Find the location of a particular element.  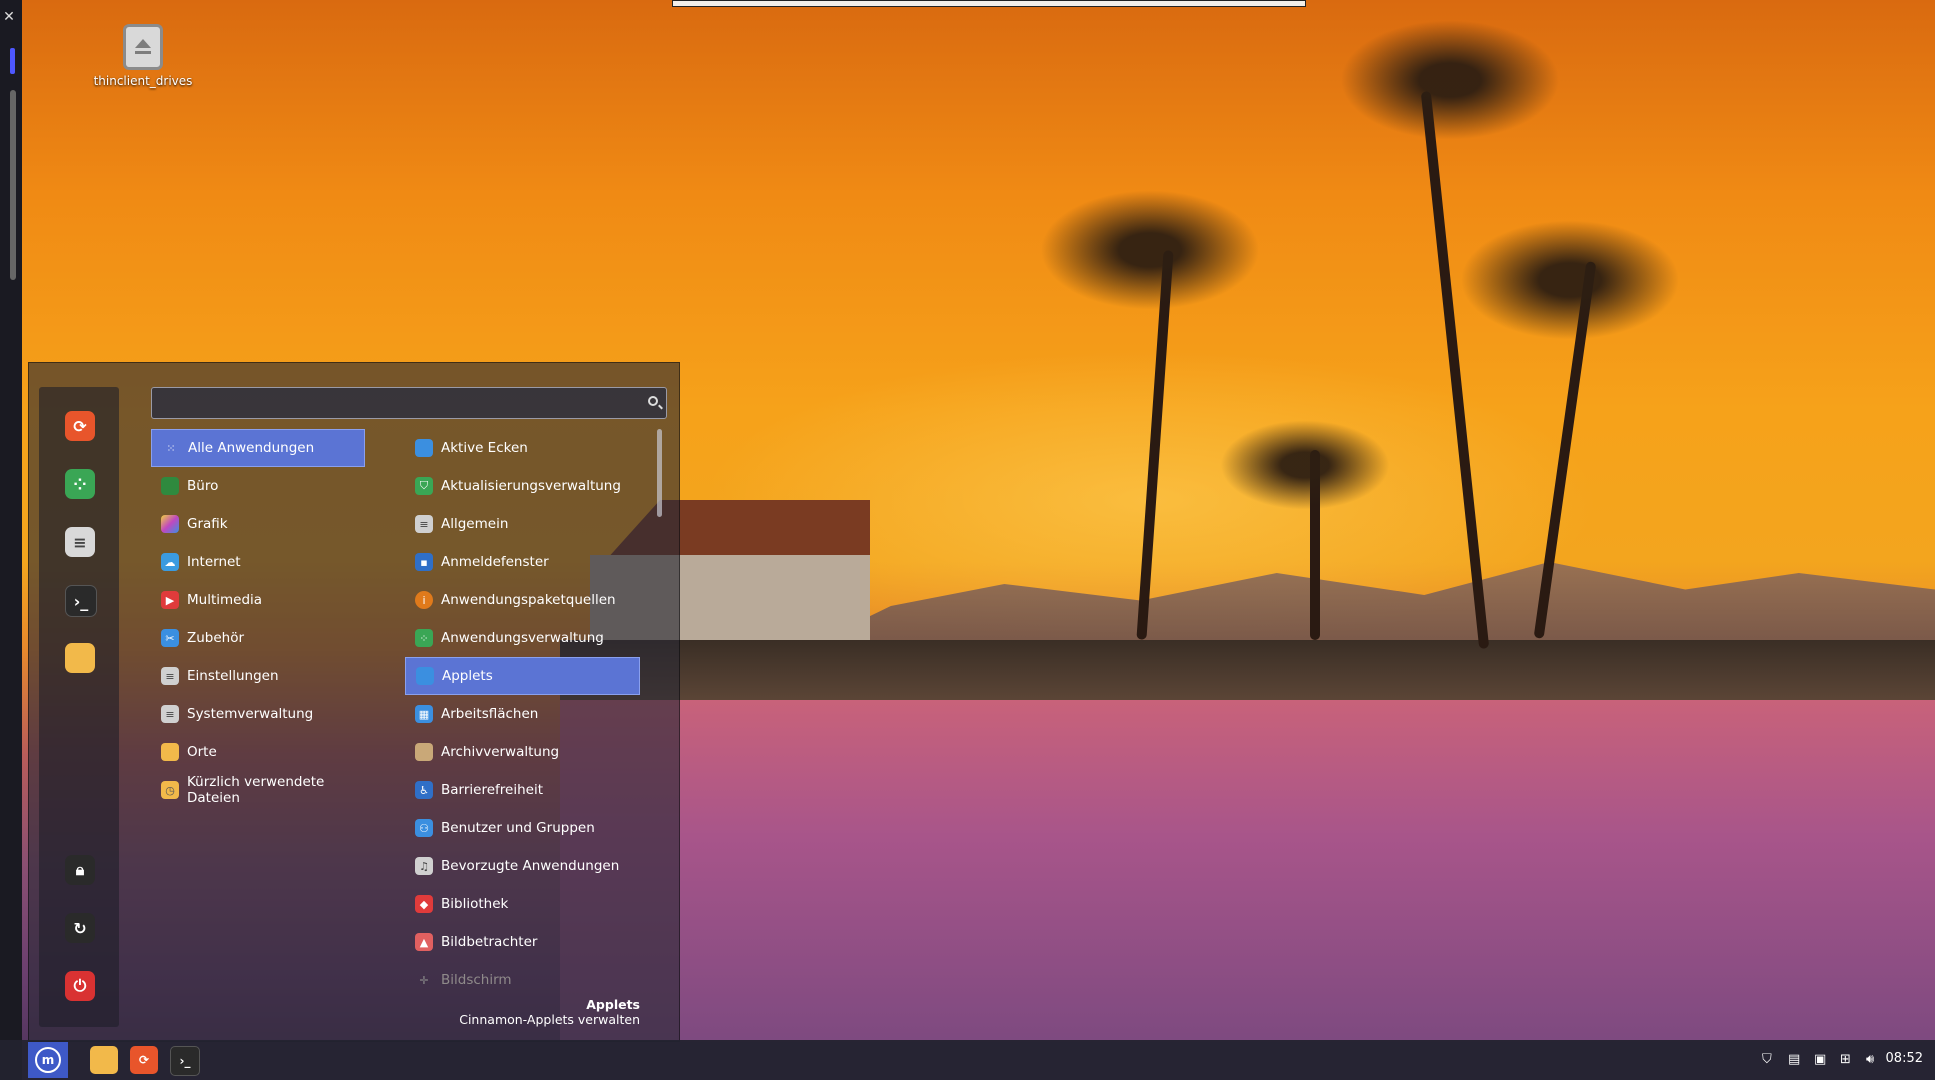

scissors-icon: ✂ is located at coordinates (170, 638).